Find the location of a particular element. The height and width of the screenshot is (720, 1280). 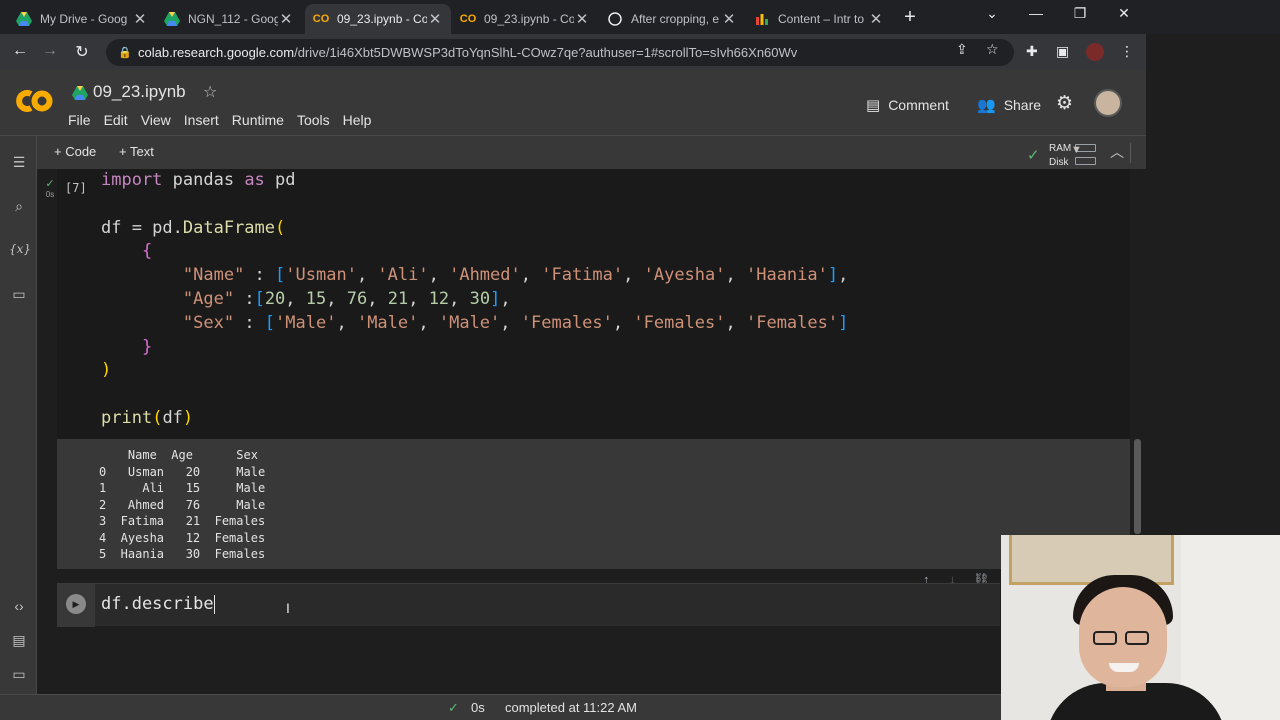

notebook-name: 09_23.ipynb is located at coordinates (139, 92).